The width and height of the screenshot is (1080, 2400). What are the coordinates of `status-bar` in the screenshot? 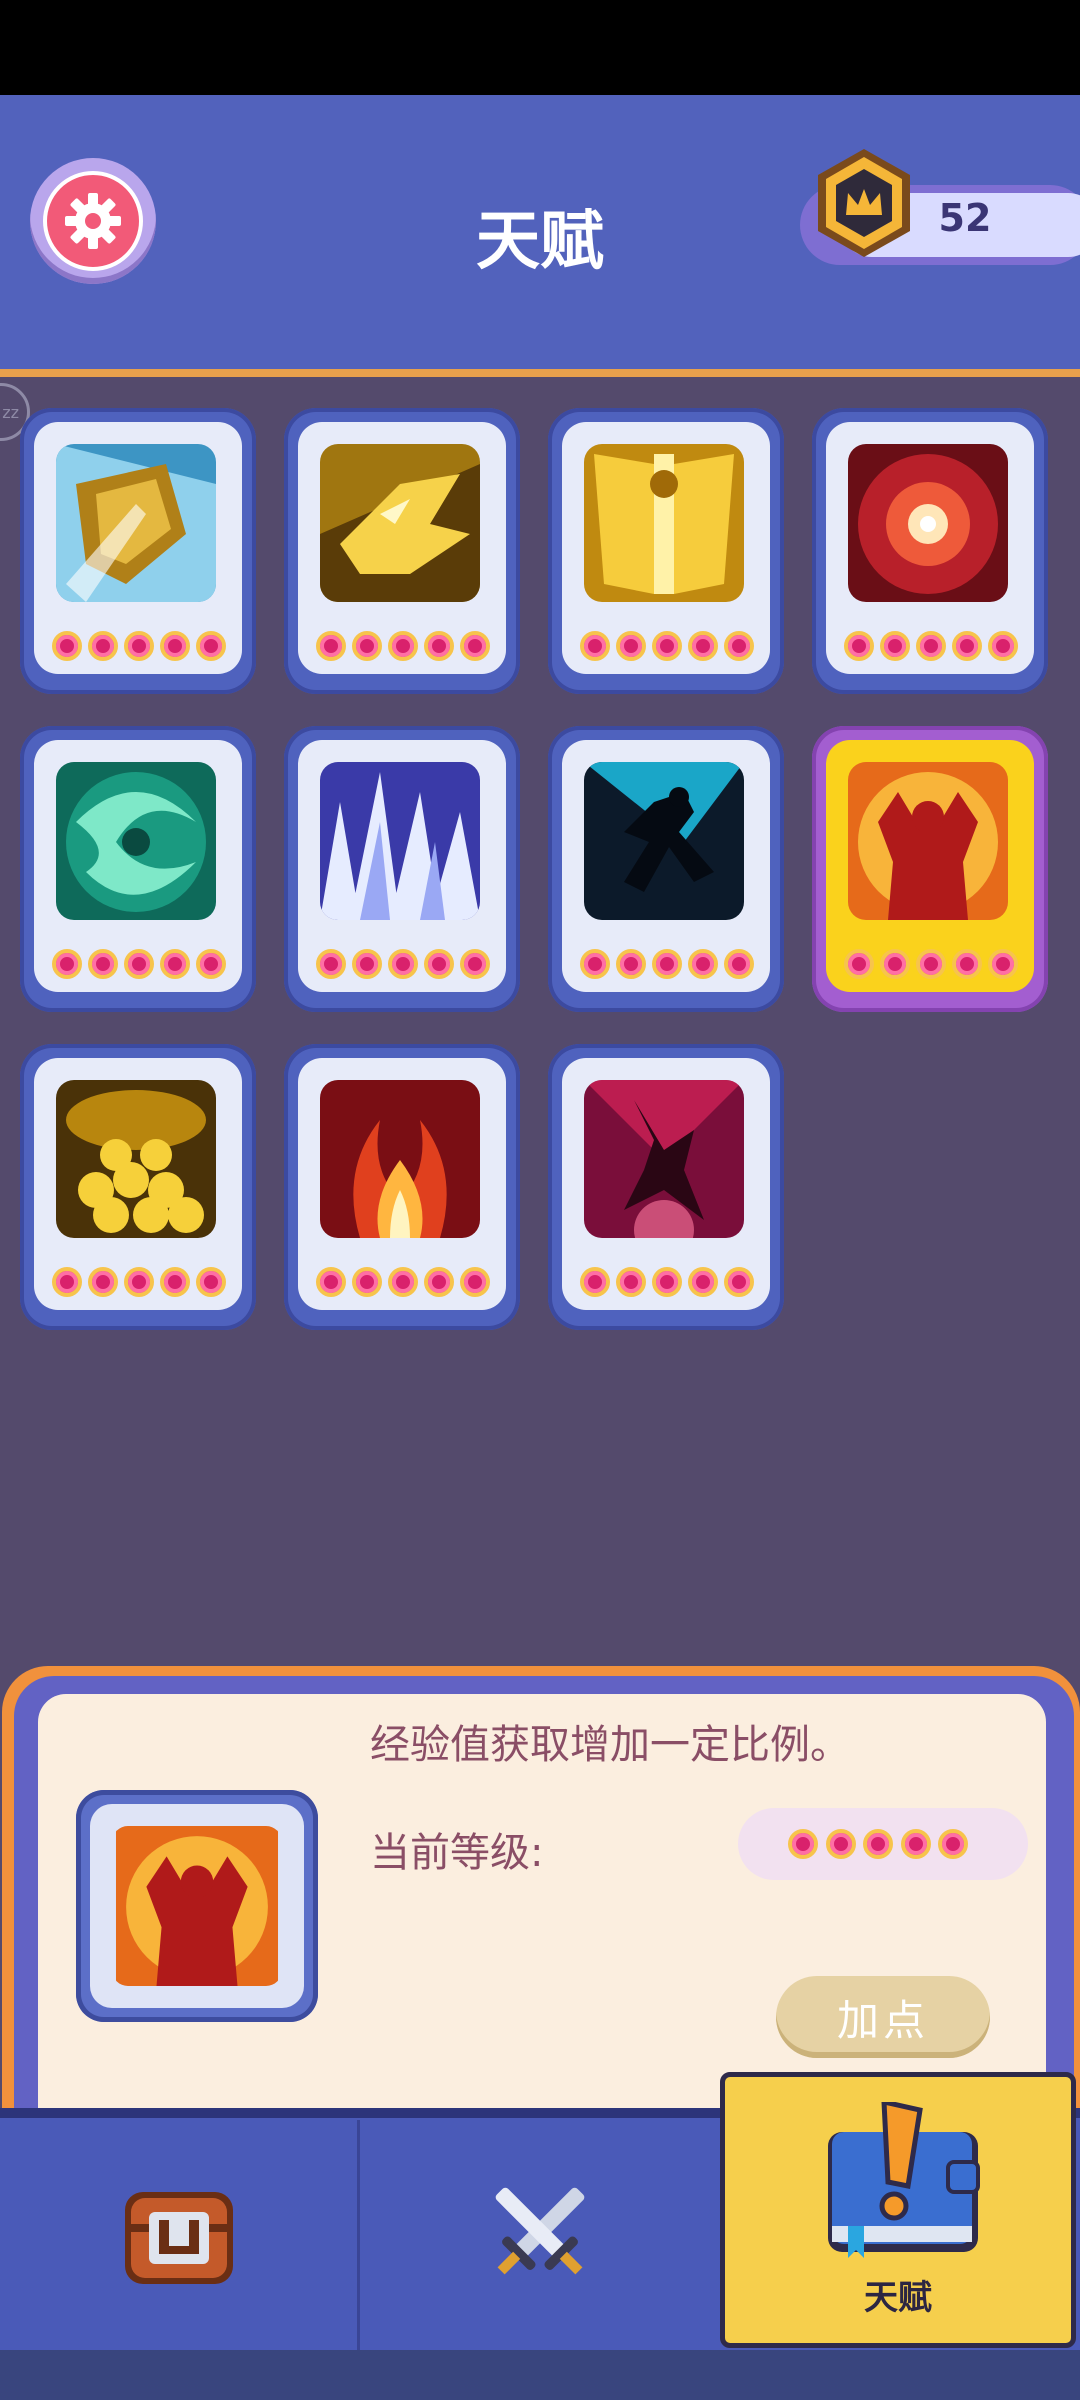 It's located at (540, 47).